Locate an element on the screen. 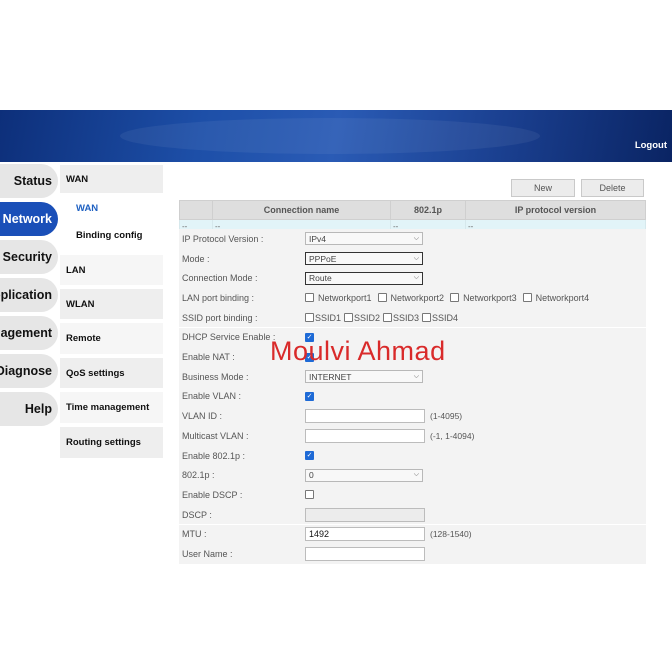 The height and width of the screenshot is (672, 672). field-label: Enable VLAN : is located at coordinates (240, 396).